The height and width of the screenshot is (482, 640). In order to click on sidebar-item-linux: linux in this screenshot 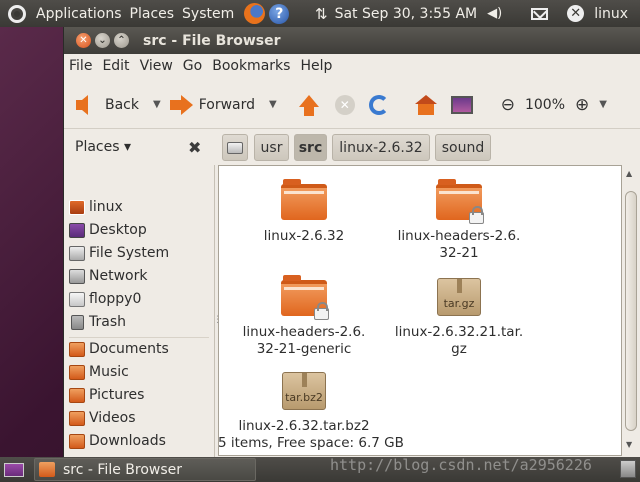, I will do `click(96, 207)`.